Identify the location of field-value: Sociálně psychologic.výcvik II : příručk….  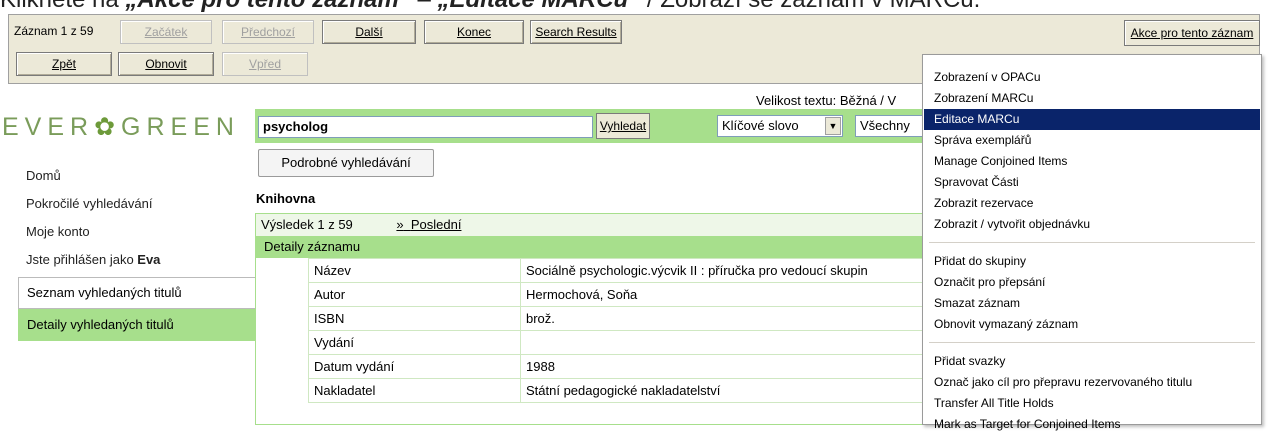
(723, 270).